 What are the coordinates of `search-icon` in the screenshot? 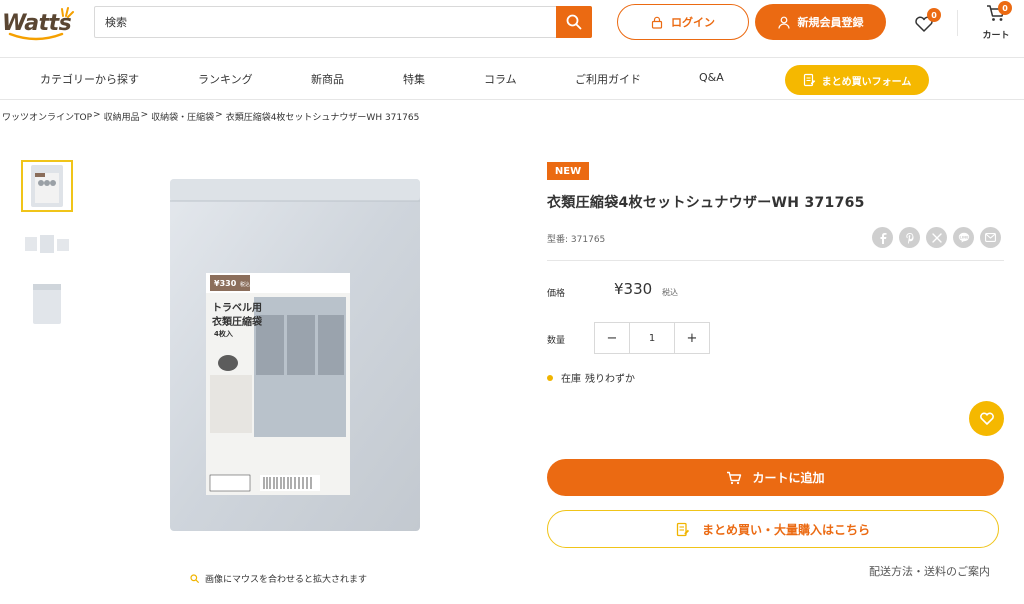 It's located at (574, 22).